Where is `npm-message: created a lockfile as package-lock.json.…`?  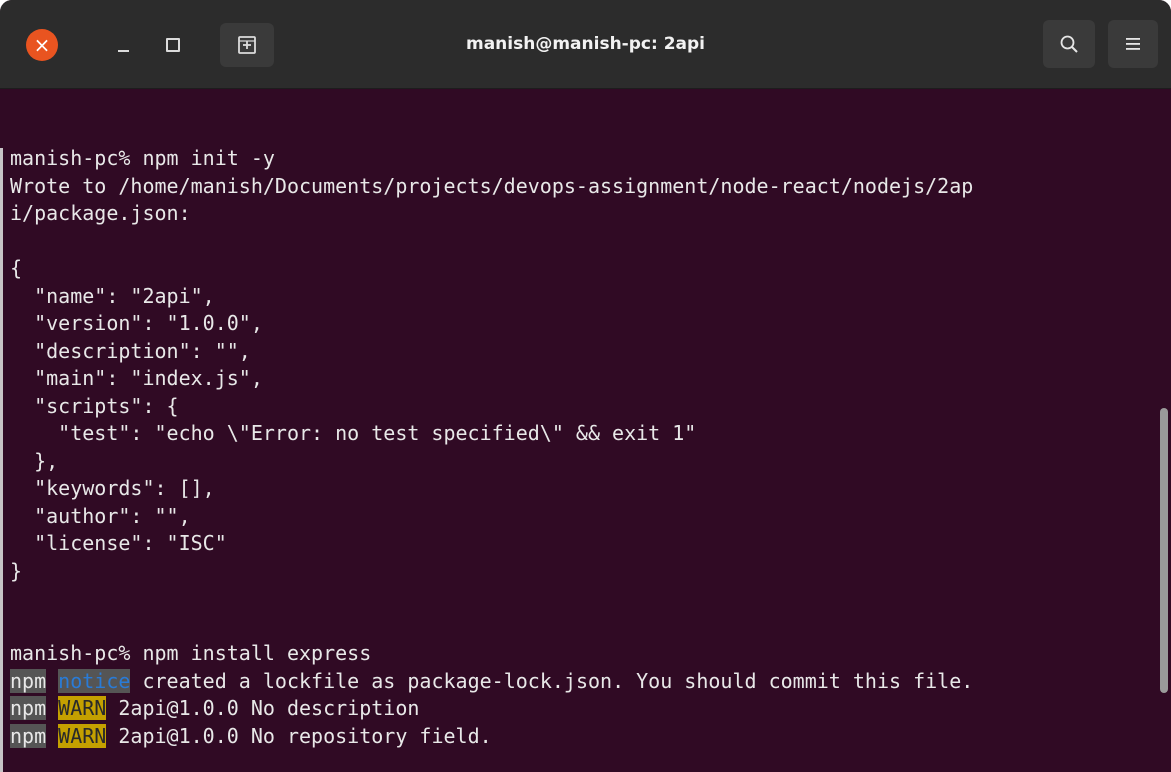 npm-message: created a lockfile as package-lock.json.… is located at coordinates (552, 680).